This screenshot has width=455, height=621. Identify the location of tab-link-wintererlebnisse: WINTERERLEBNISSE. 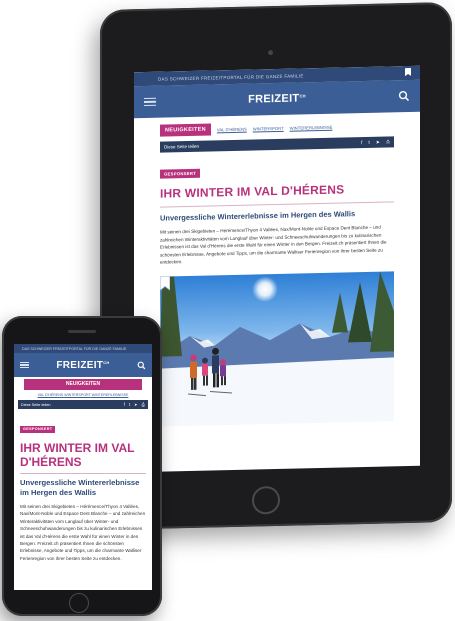
(311, 127).